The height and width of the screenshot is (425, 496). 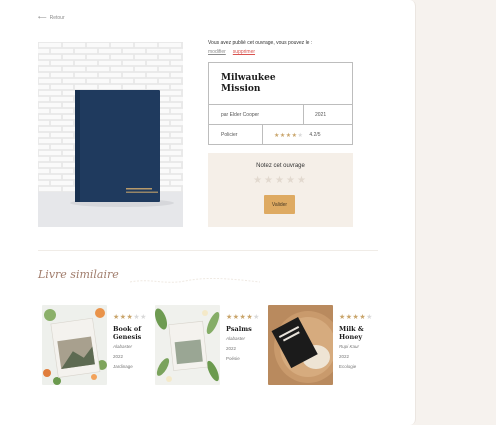 I want to click on rating-text: 4.2/5, so click(x=315, y=135).